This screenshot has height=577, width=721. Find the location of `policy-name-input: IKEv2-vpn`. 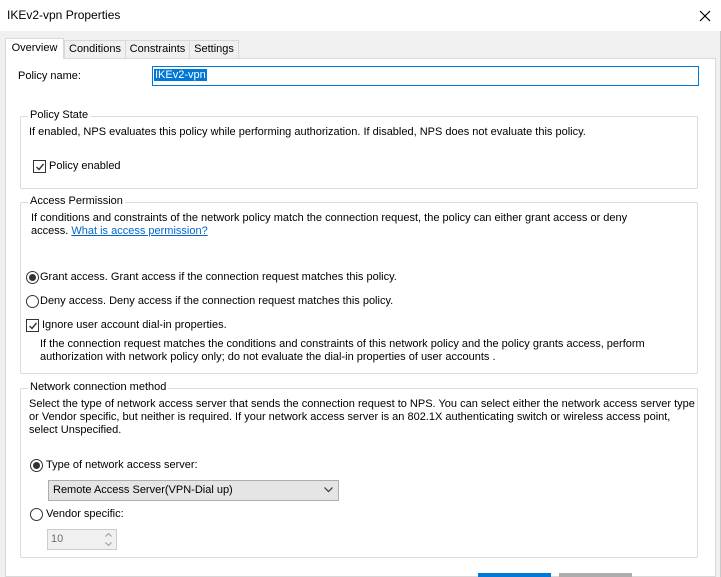

policy-name-input: IKEv2-vpn is located at coordinates (425, 76).